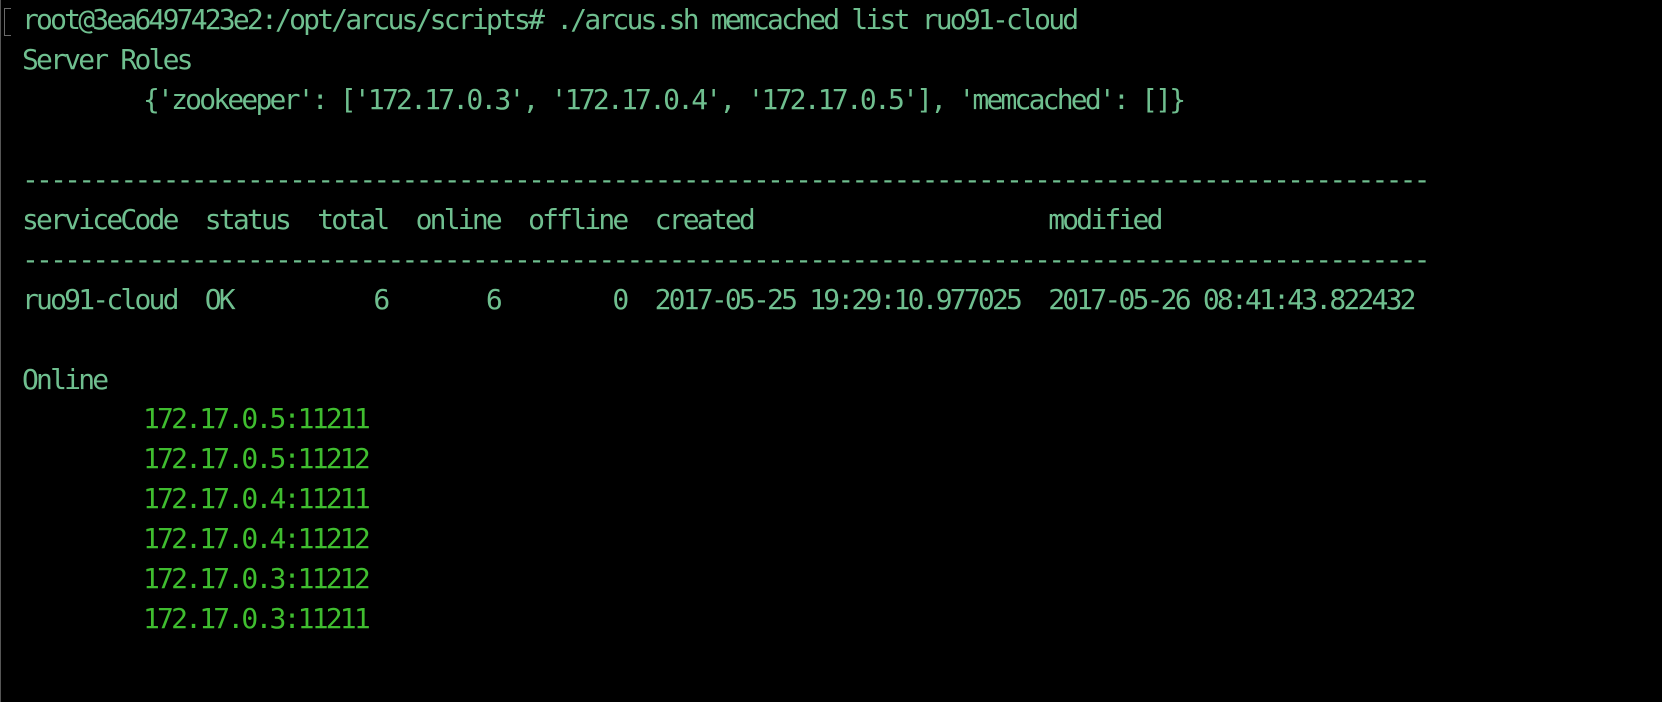 This screenshot has height=702, width=1662. Describe the element at coordinates (842, 459) in the screenshot. I see `online-server-item: 172.17.0.5:11212` at that location.